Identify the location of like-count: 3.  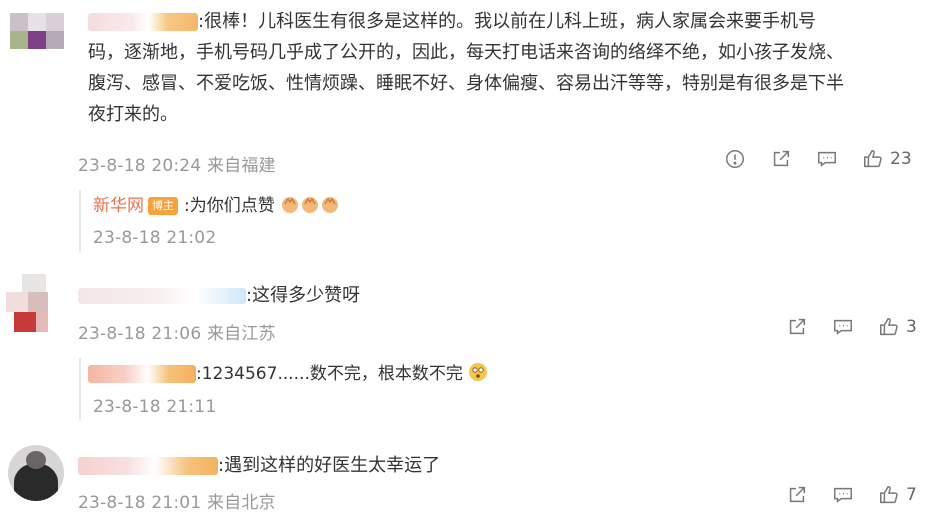
(911, 327).